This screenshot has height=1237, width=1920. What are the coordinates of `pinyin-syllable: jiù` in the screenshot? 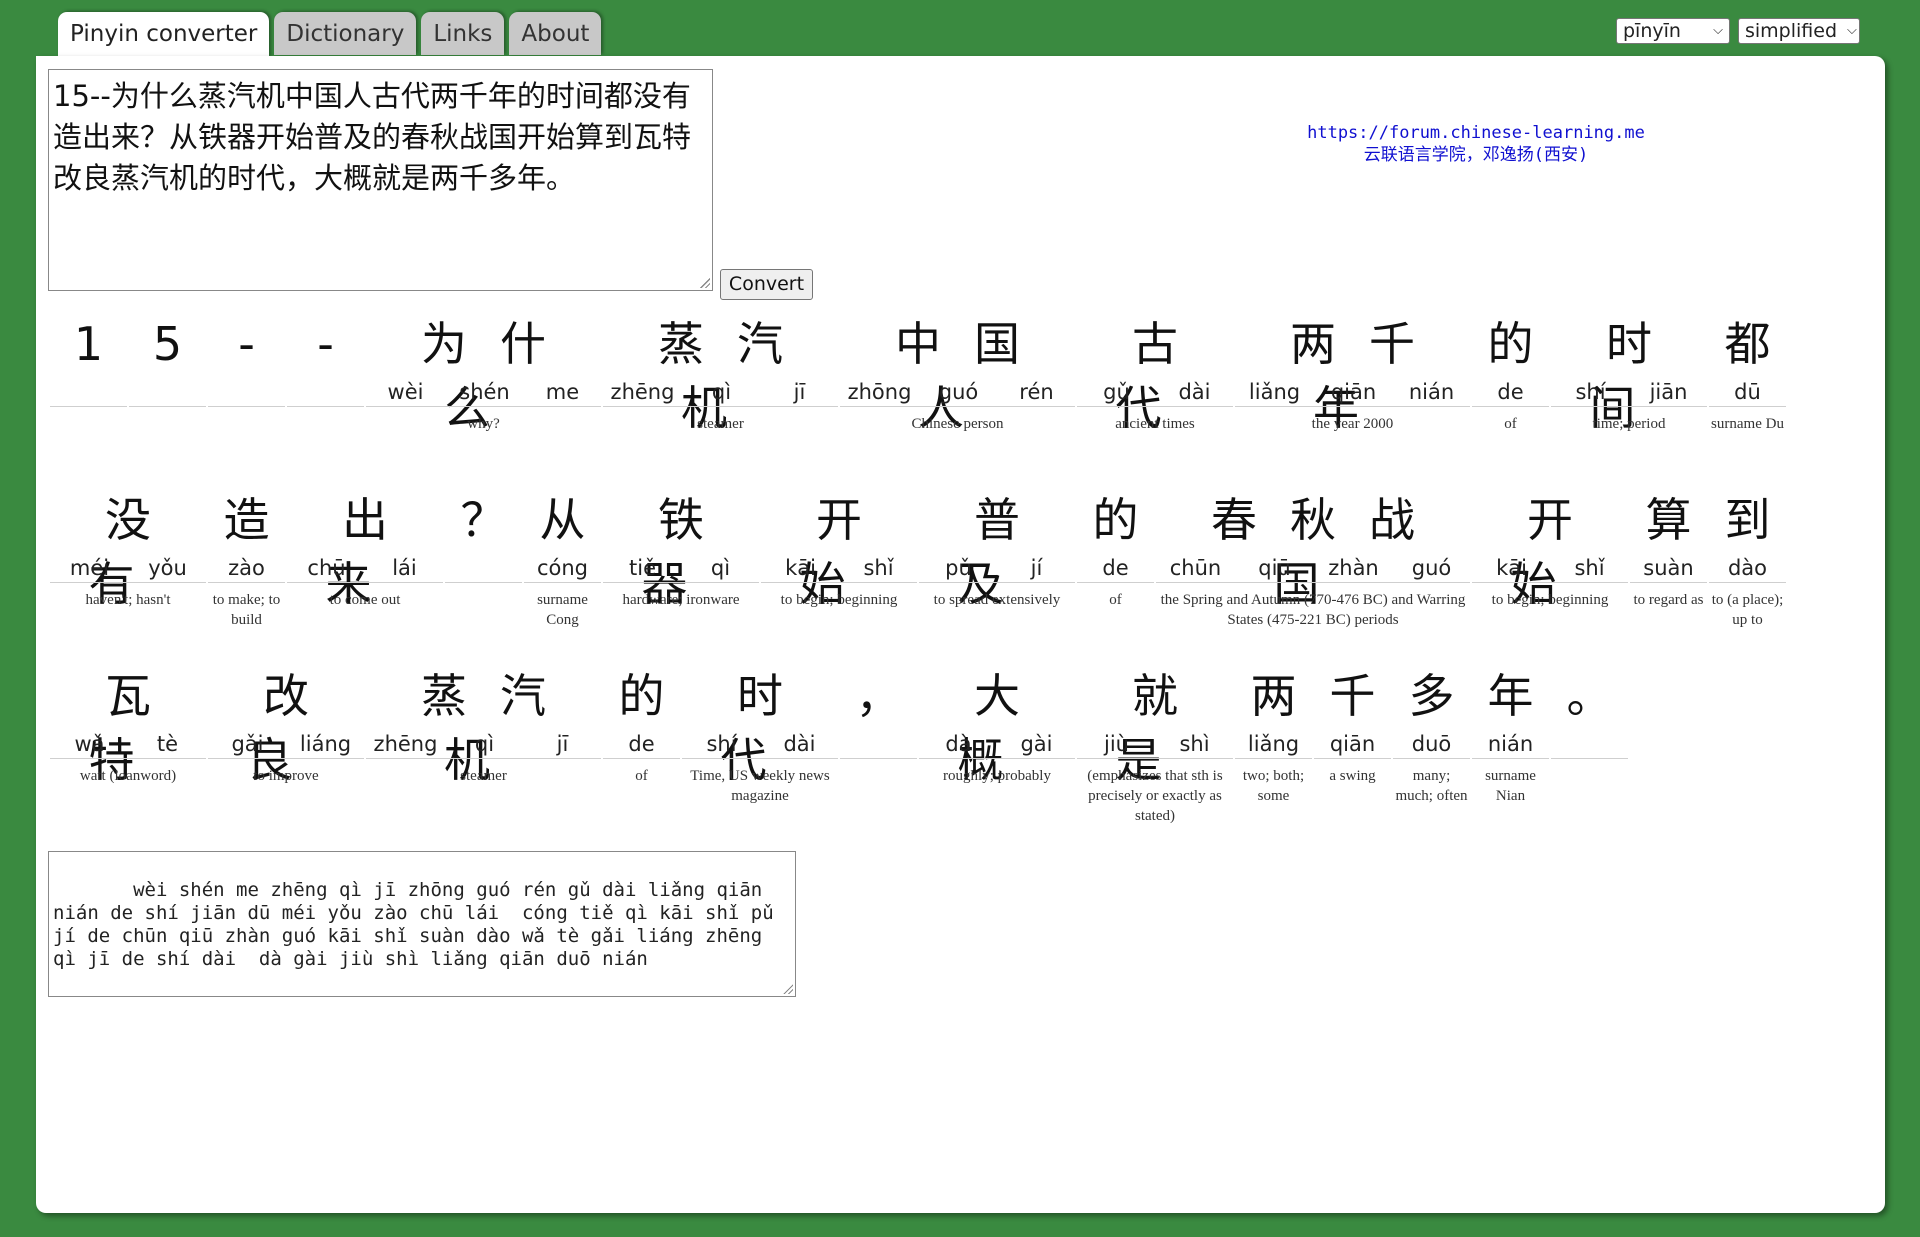 It's located at (1116, 744).